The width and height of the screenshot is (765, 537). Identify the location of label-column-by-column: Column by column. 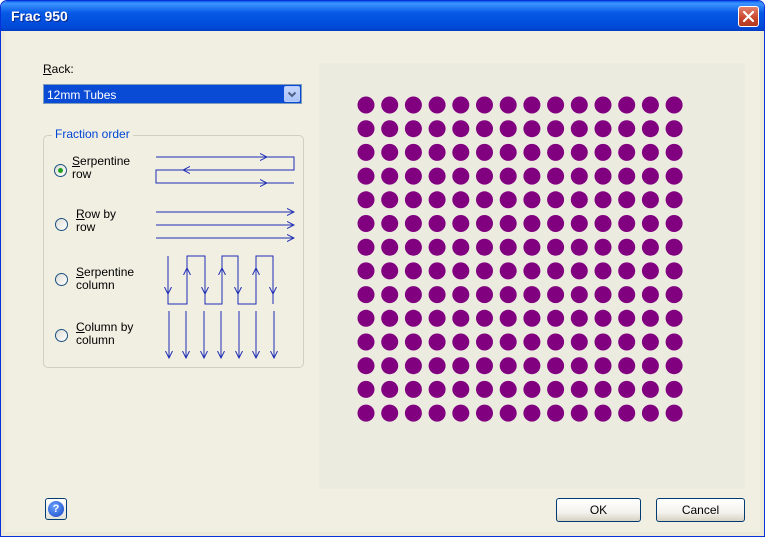
(104, 334).